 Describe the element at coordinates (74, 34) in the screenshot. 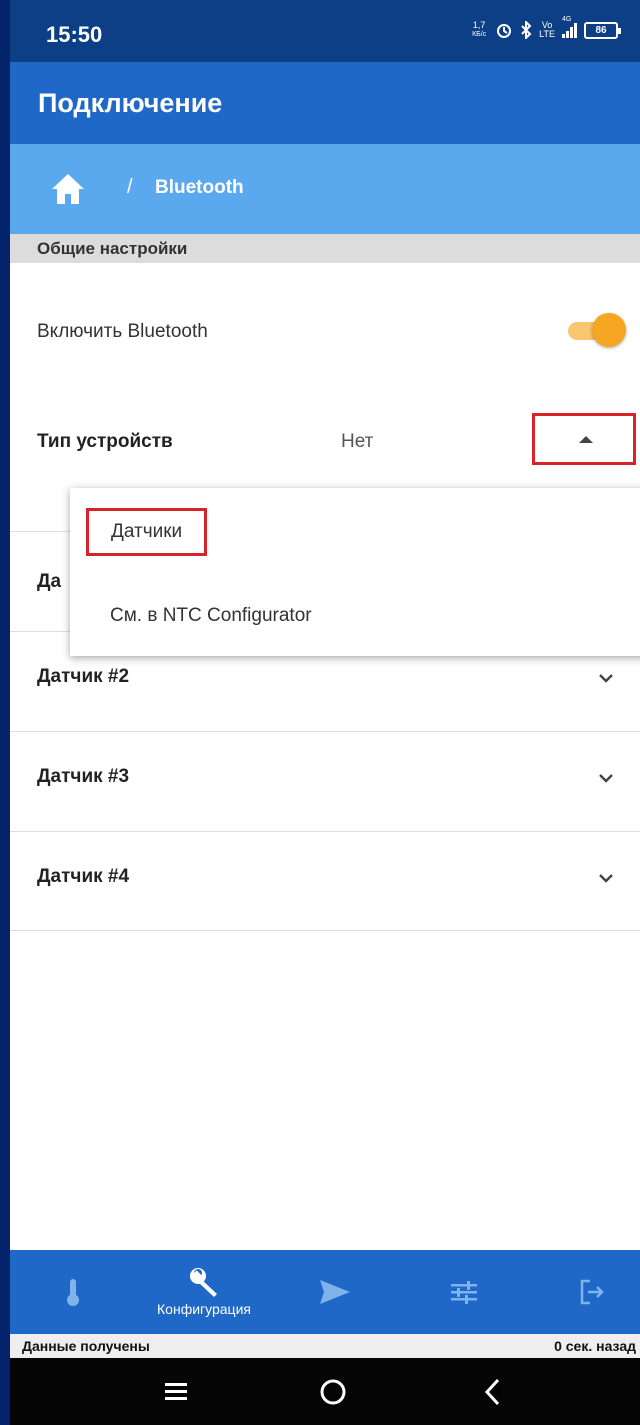

I see `status-time: 15:50` at that location.